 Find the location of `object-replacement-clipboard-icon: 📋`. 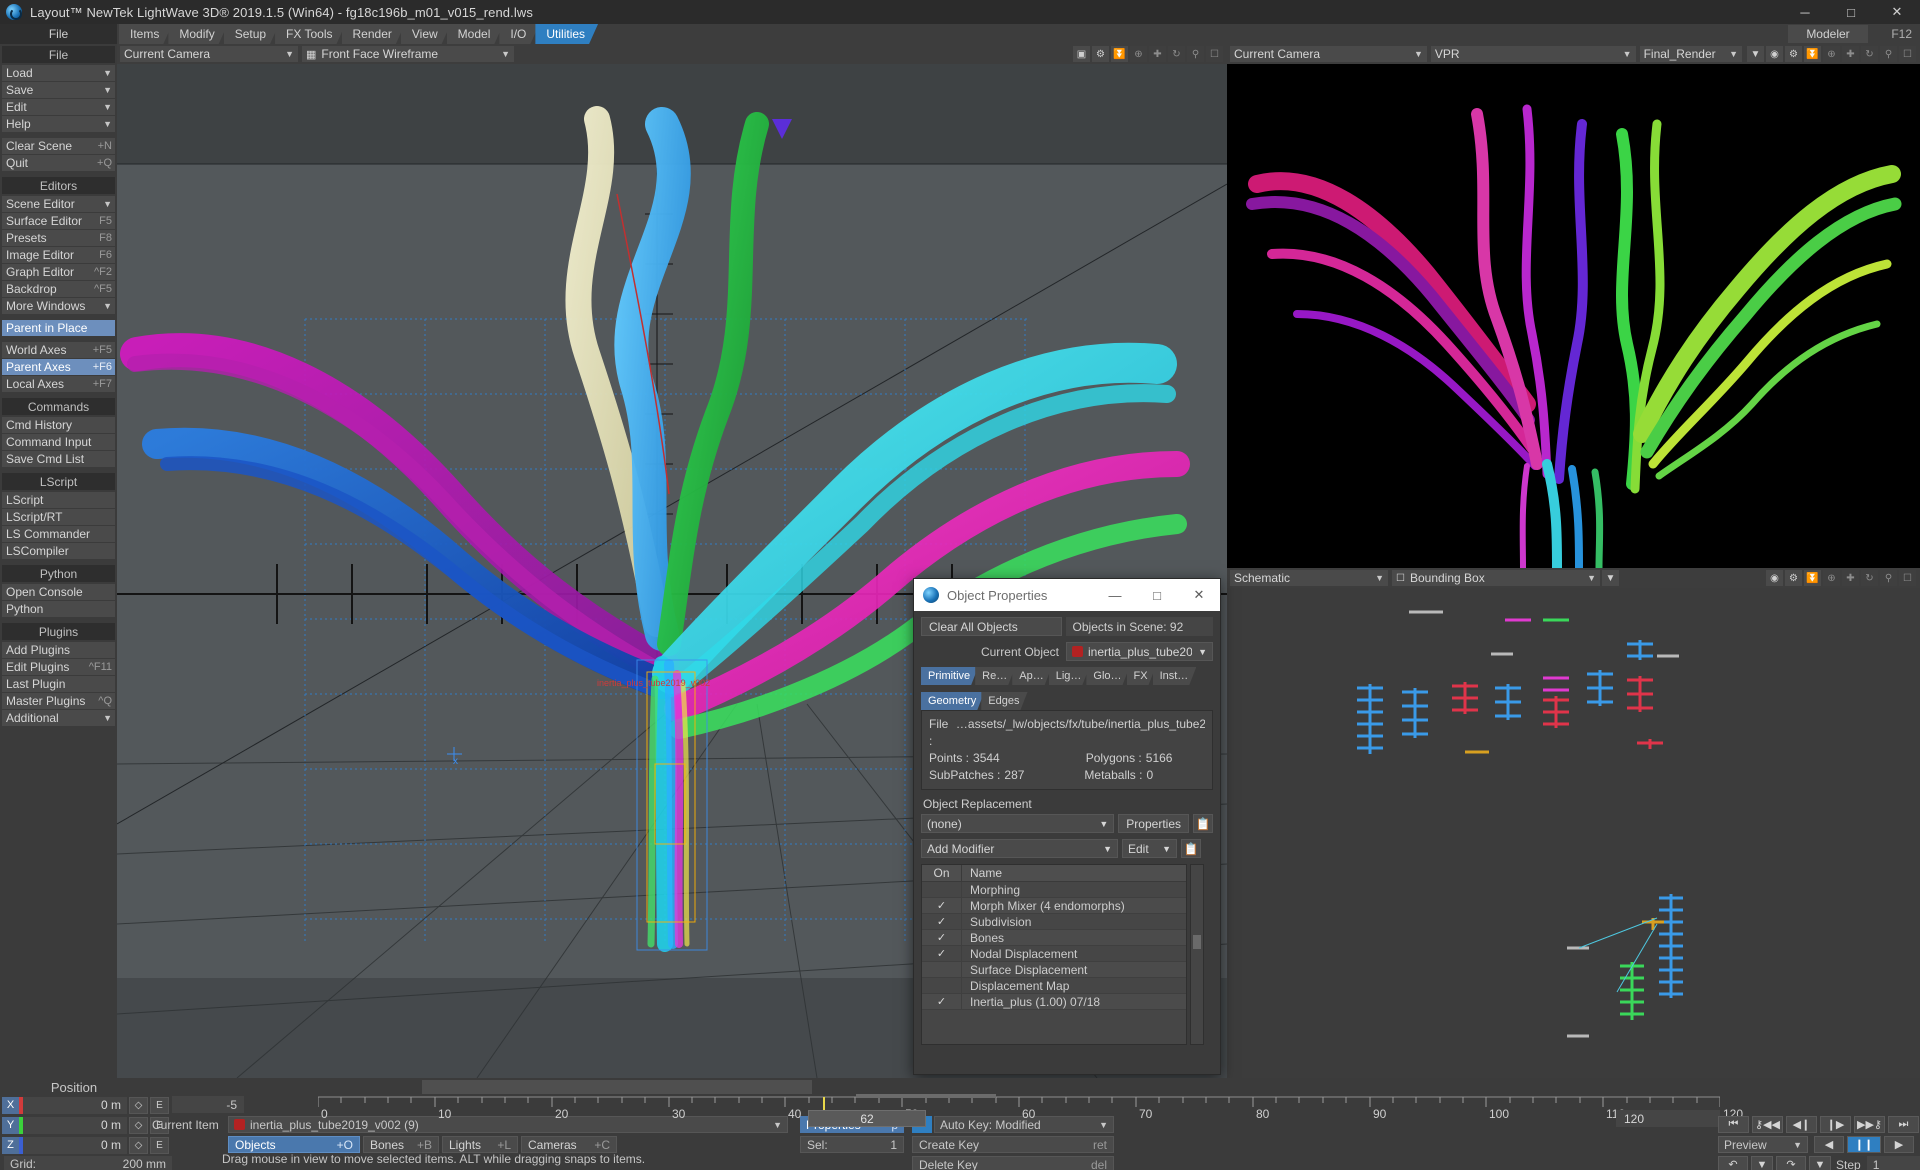

object-replacement-clipboard-icon: 📋 is located at coordinates (1203, 823).